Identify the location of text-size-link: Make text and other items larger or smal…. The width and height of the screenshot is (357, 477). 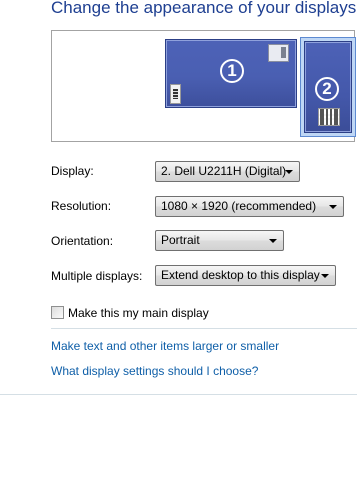
(165, 346).